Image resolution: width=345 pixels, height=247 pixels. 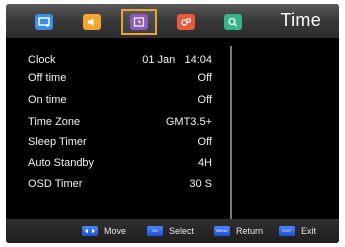 What do you see at coordinates (42, 60) in the screenshot?
I see `setting-label: Clock` at bounding box center [42, 60].